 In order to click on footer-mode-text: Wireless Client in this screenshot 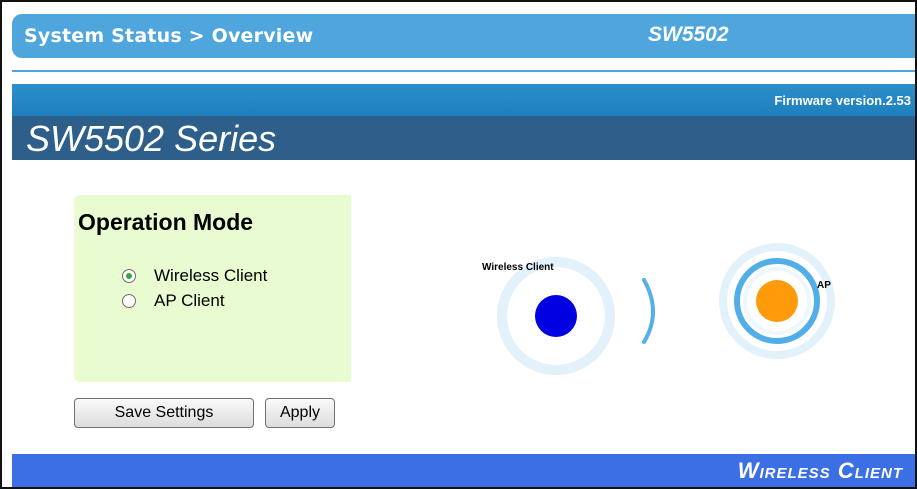, I will do `click(820, 470)`.